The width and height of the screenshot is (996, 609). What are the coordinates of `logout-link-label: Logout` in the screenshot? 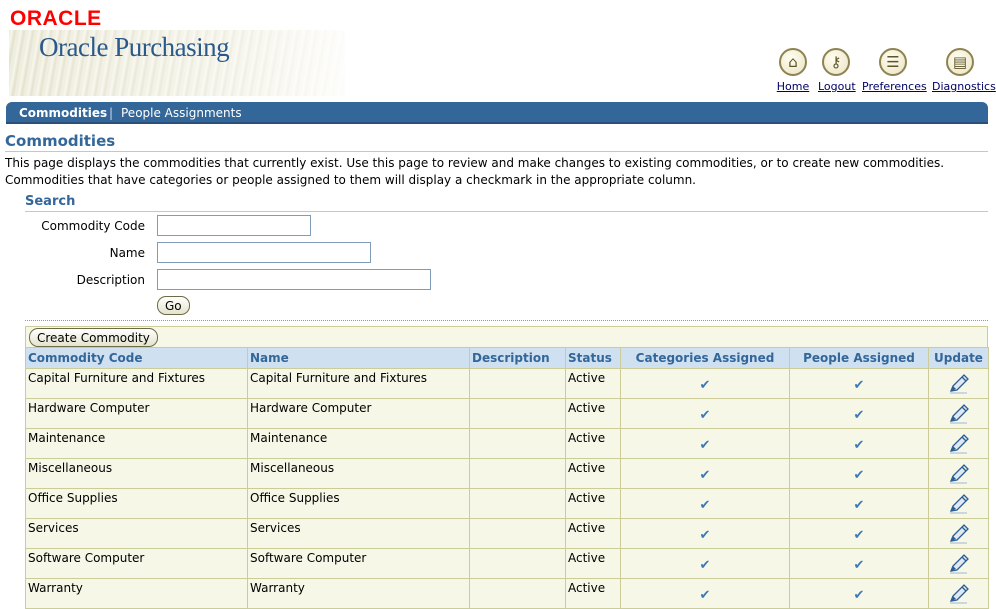 It's located at (837, 86).